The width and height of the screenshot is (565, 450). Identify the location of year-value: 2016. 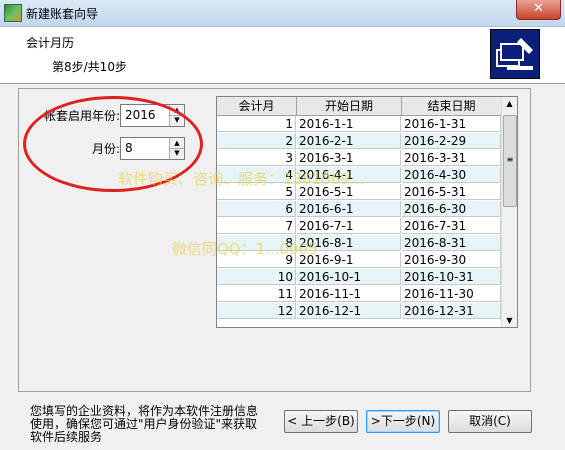
(140, 115).